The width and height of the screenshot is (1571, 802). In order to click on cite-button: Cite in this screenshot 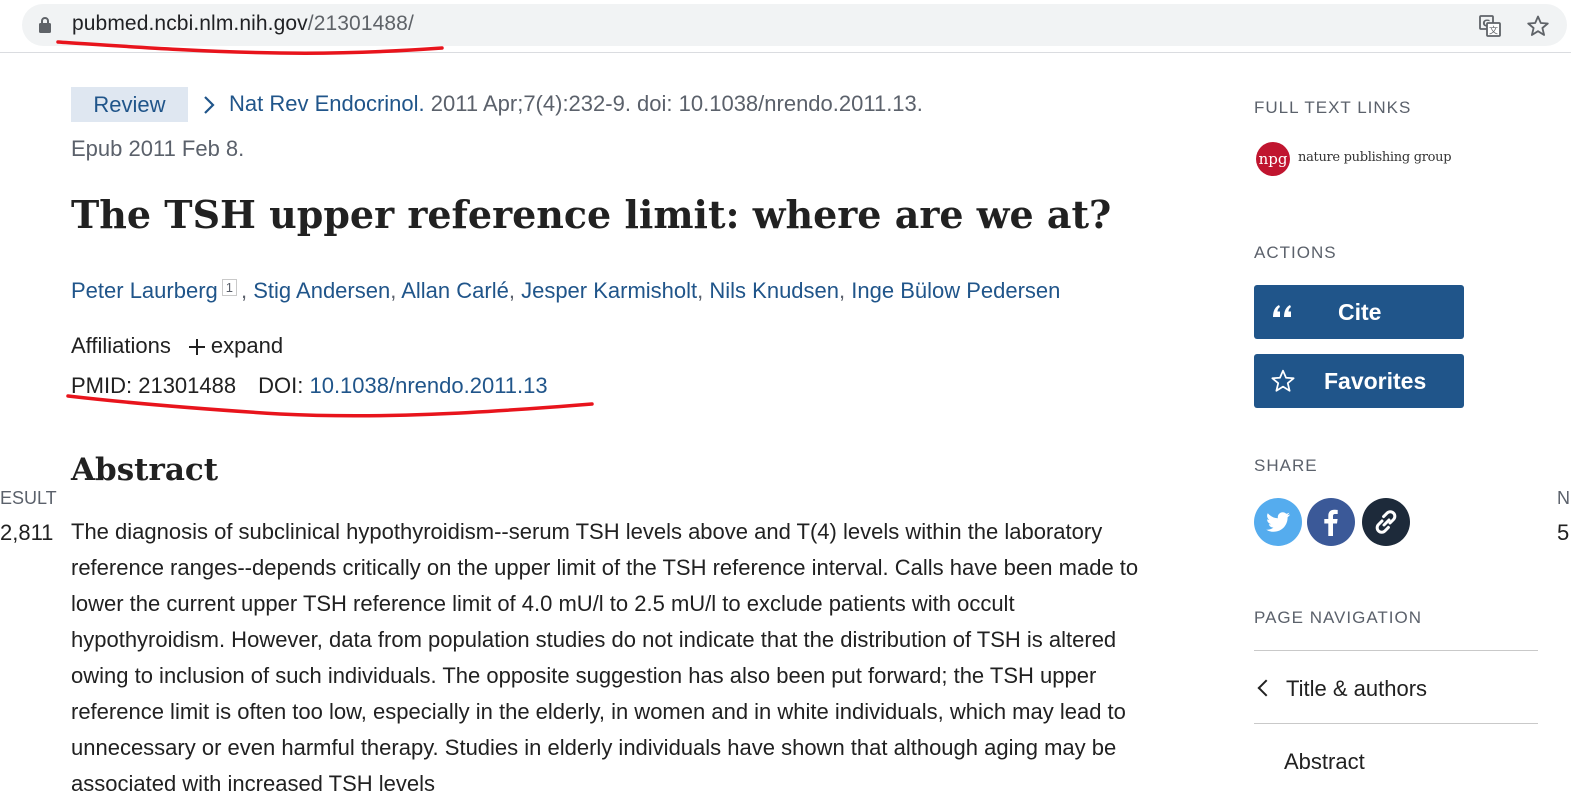, I will do `click(1359, 312)`.